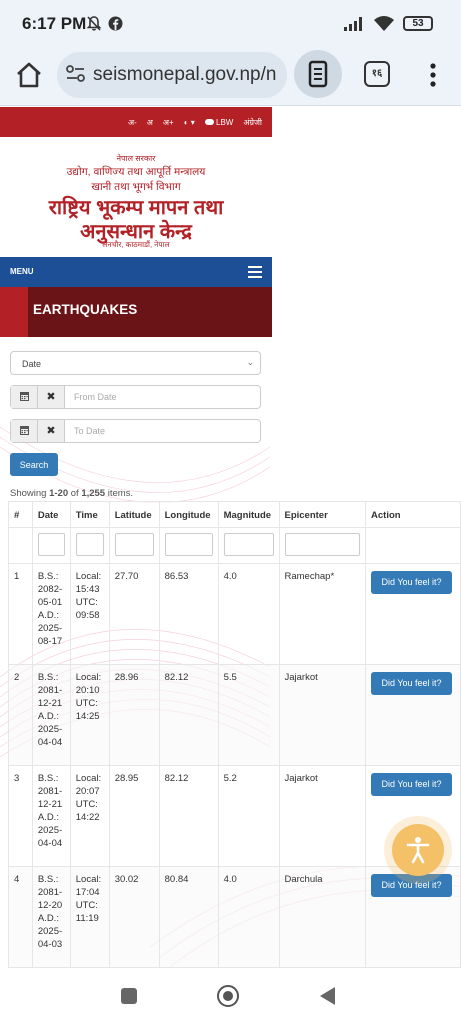 This screenshot has height=1024, width=461. I want to click on col-header-number: #, so click(20, 514).